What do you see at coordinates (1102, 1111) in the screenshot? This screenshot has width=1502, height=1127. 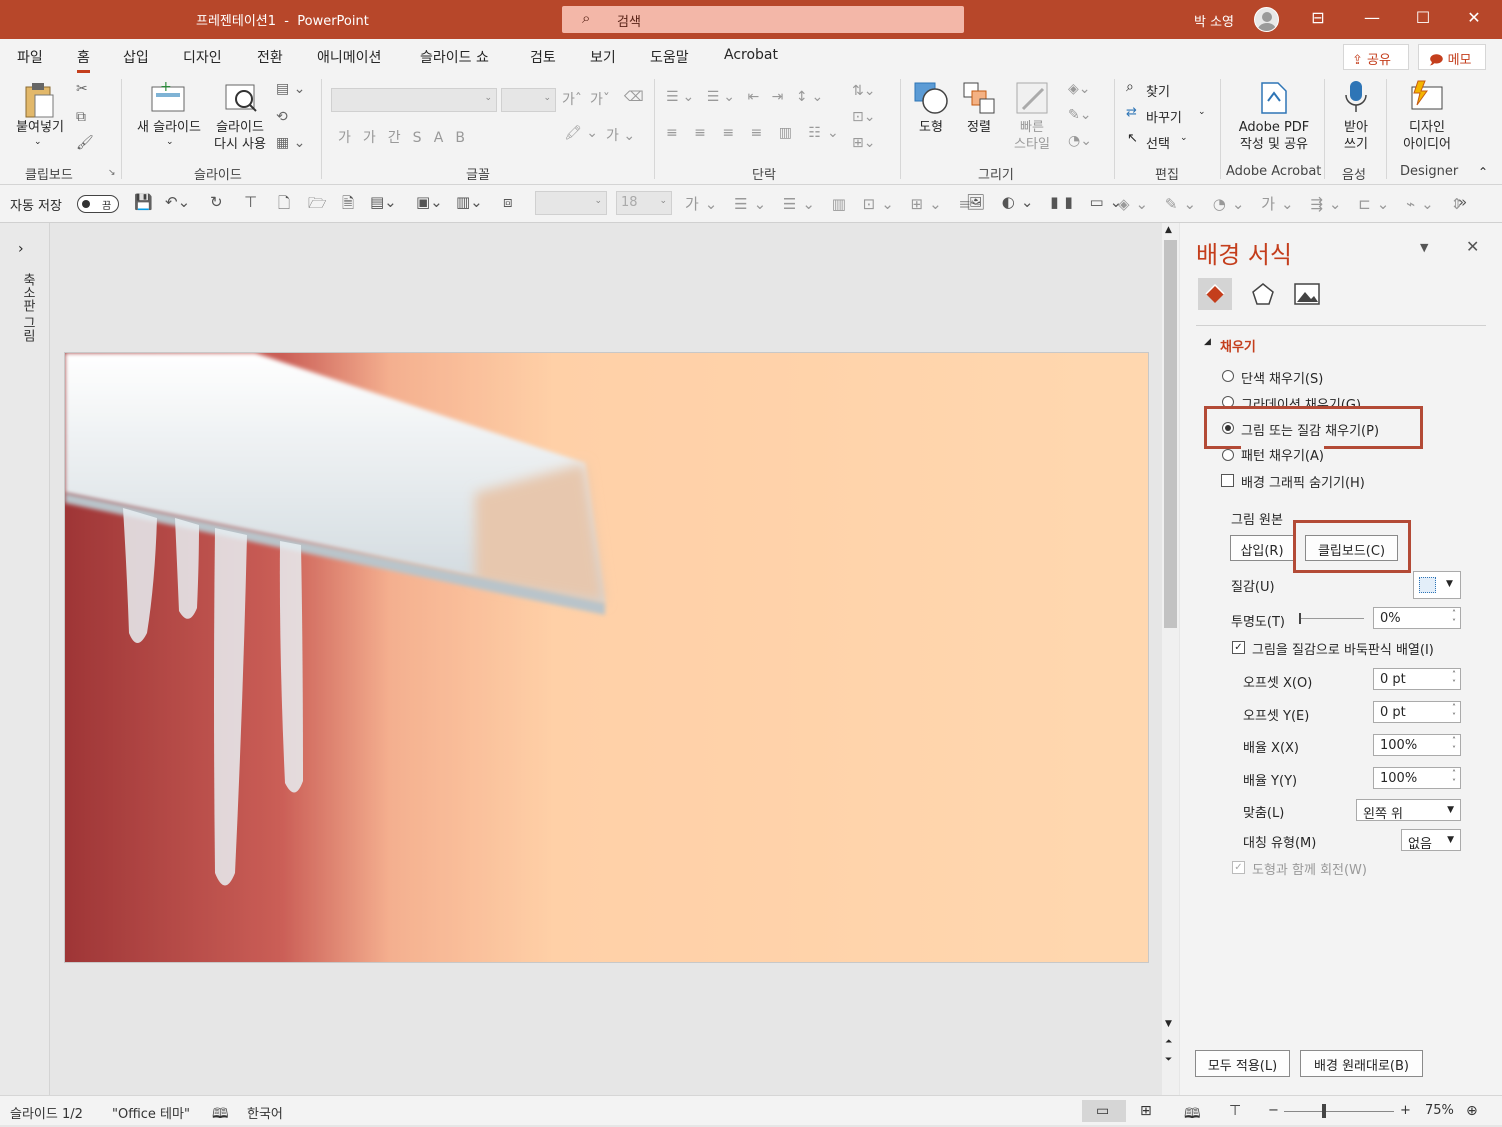 I see `normal-view-icon: ▭` at bounding box center [1102, 1111].